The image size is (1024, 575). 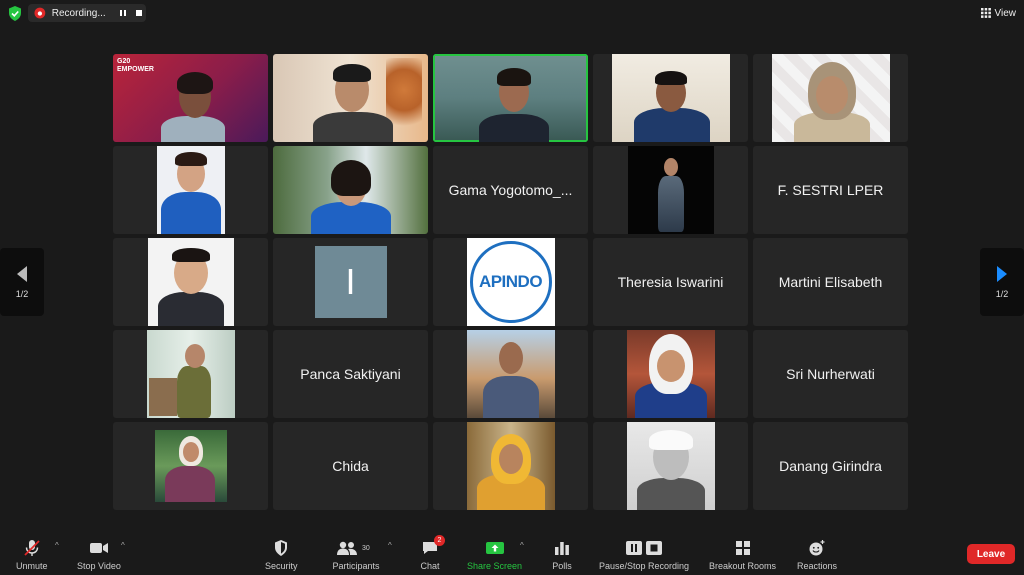 I want to click on share-screen-button: Share Screen, so click(x=494, y=555).